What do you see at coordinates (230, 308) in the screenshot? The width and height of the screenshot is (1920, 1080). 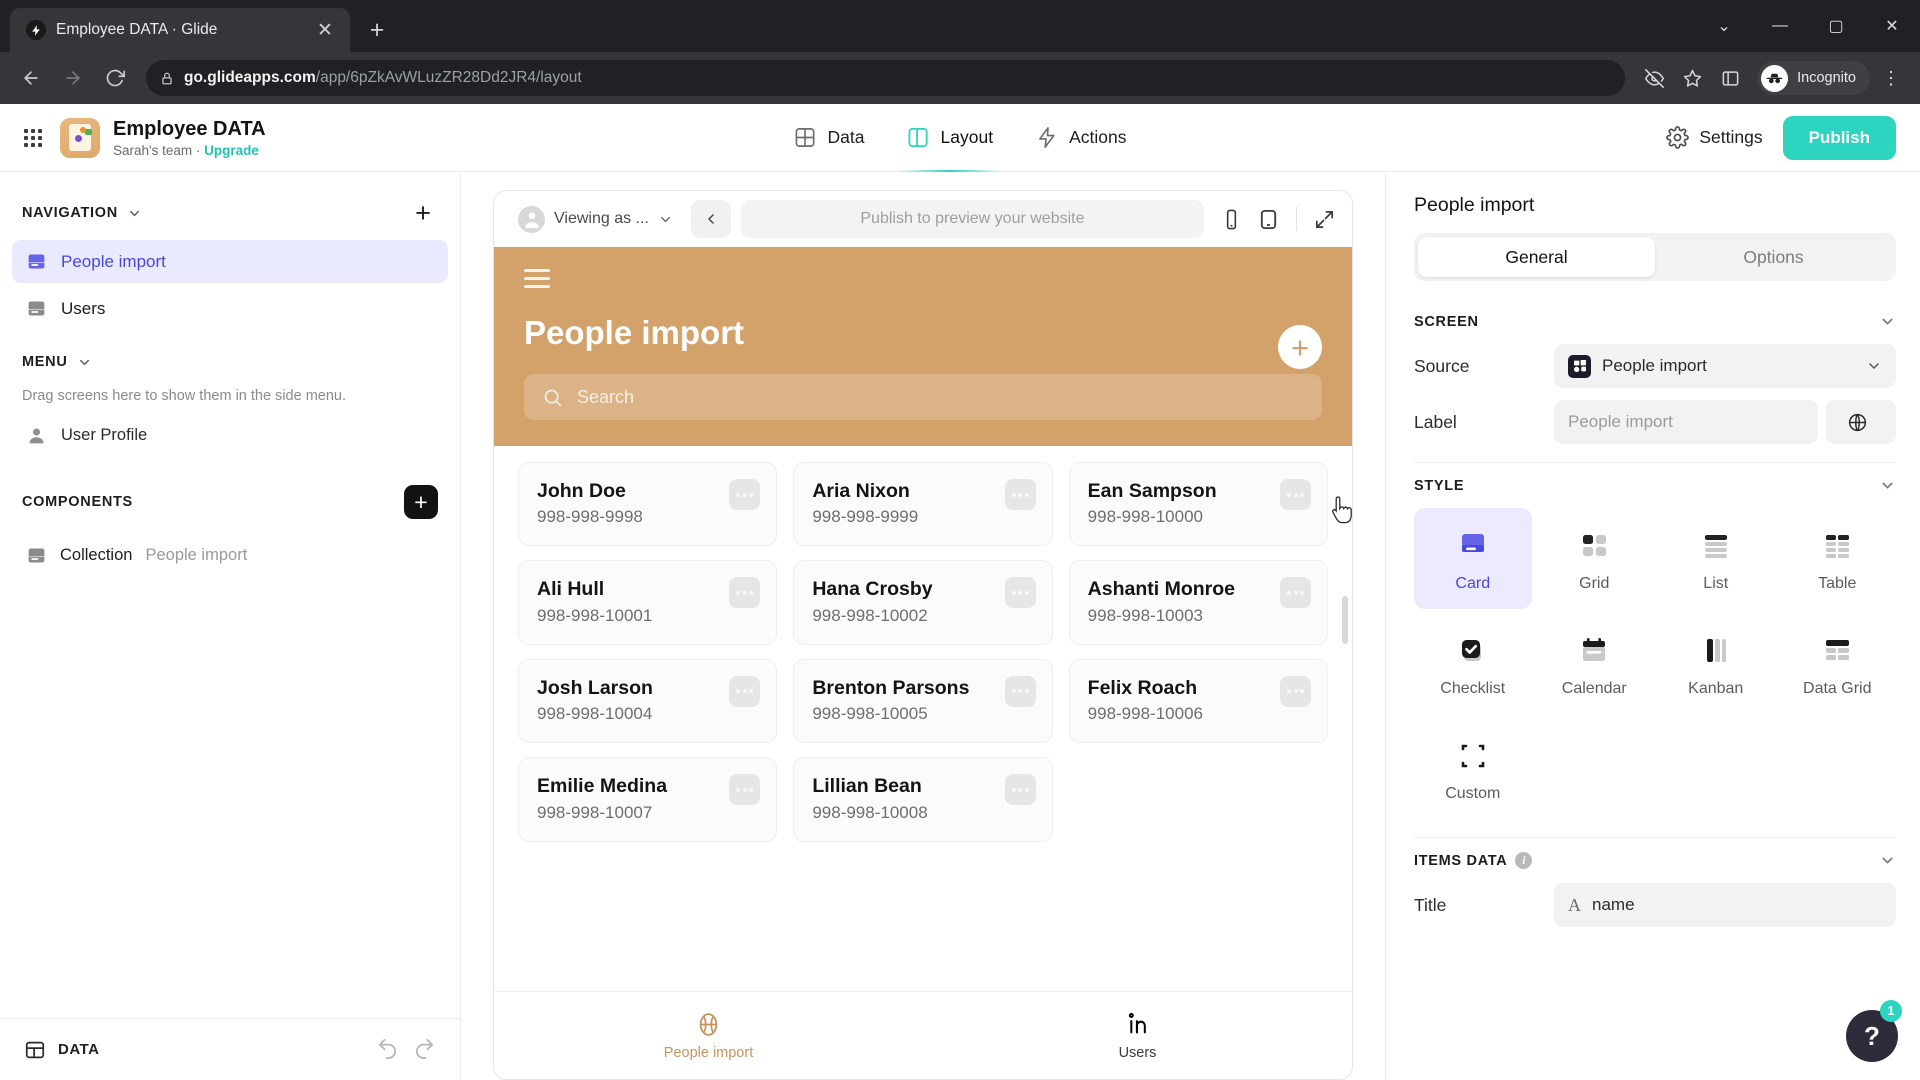 I see `sidebar-item-users: Users` at bounding box center [230, 308].